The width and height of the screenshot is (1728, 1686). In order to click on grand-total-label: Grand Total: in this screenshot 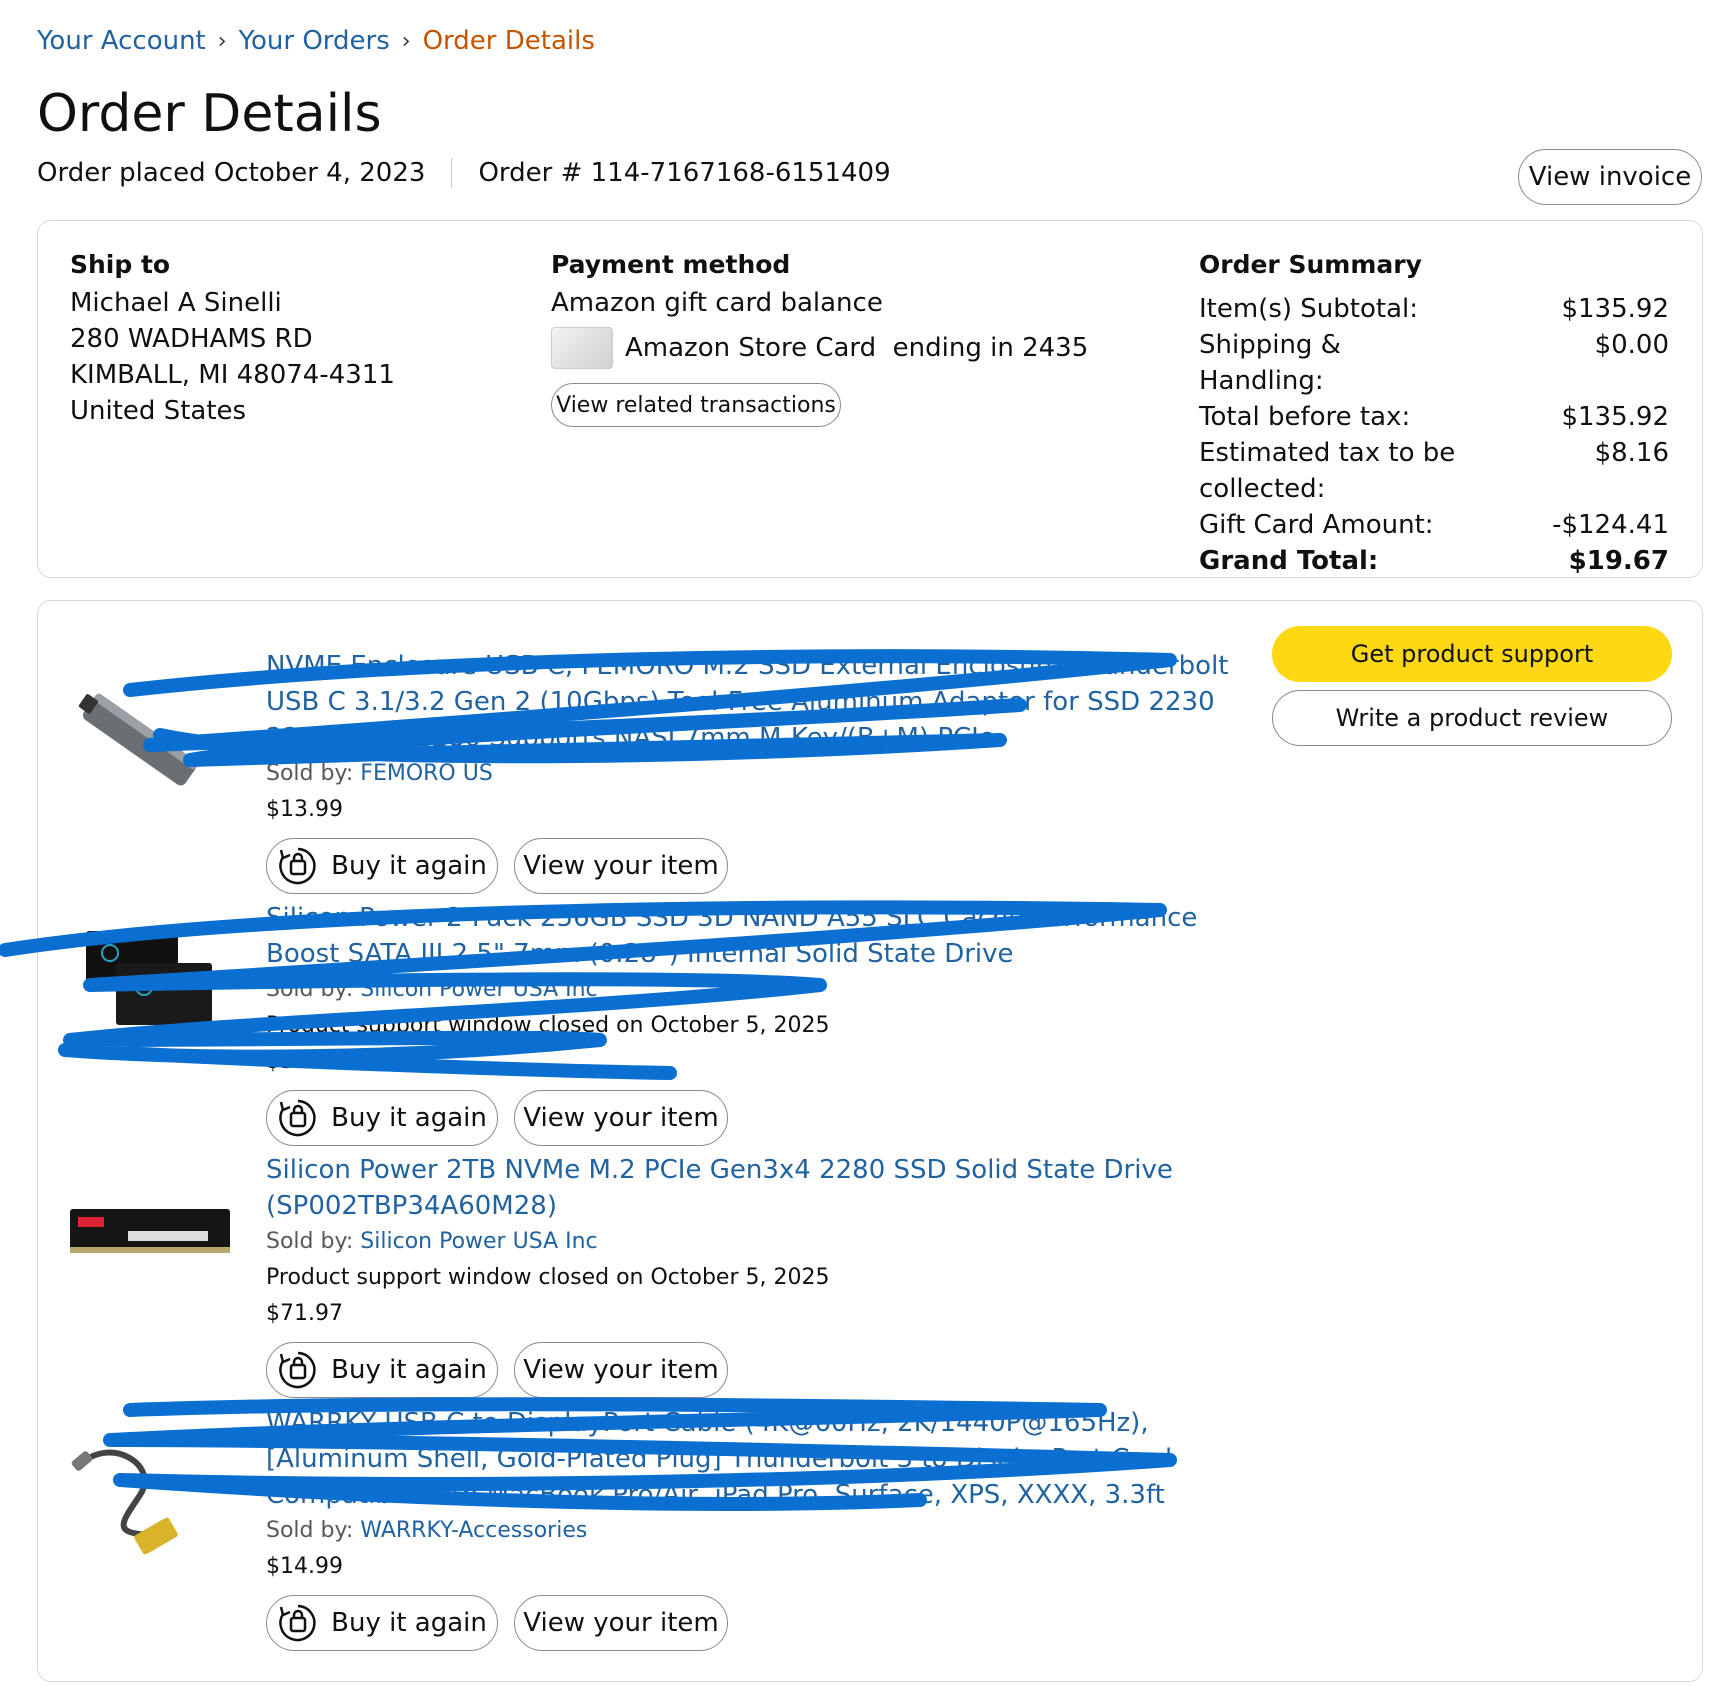, I will do `click(1289, 561)`.